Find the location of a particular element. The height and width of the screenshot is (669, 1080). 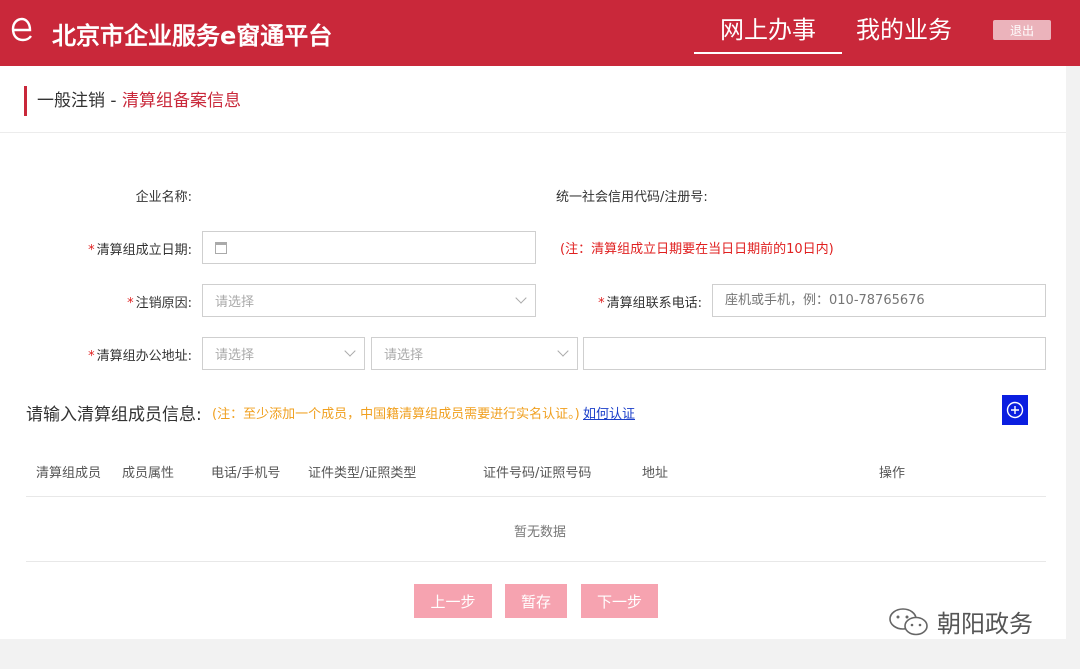

table-empty-text: 暂无数据 is located at coordinates (539, 532).